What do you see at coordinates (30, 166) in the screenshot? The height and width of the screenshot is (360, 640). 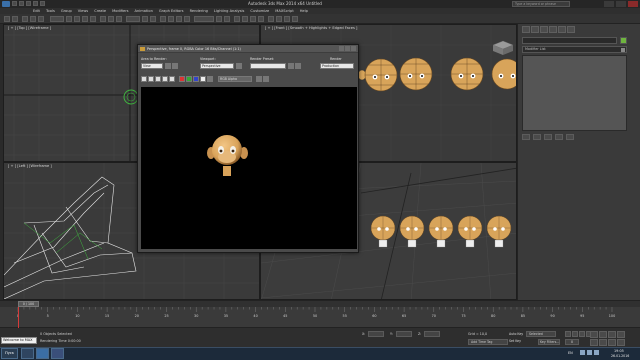 I see `viewport-left-label: [ + ] [Left ] [Wireframe ]` at bounding box center [30, 166].